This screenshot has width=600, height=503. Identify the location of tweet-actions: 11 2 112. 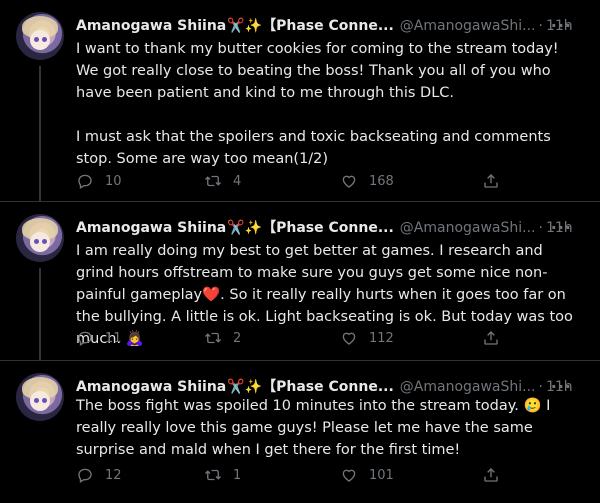
(296, 338).